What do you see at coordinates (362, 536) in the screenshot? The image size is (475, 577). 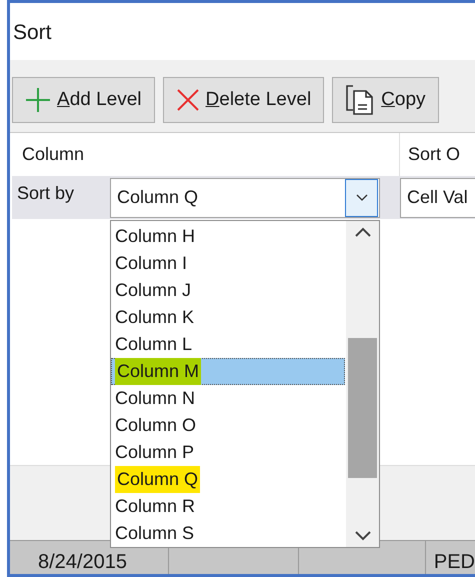 I see `scroll-down-icon` at bounding box center [362, 536].